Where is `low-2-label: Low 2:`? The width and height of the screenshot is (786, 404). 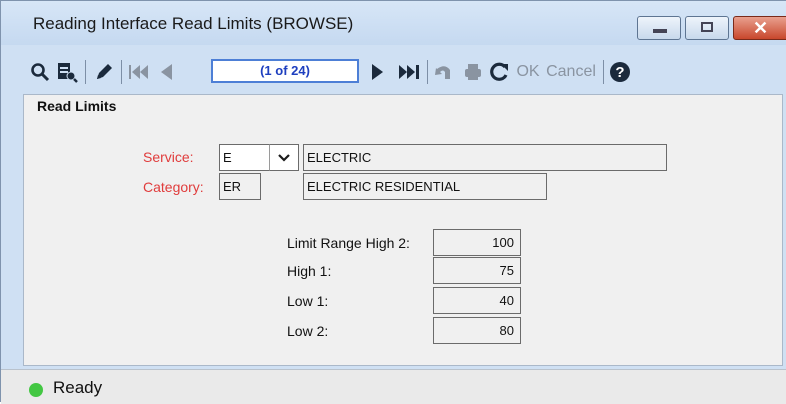
low-2-label: Low 2: is located at coordinates (308, 331).